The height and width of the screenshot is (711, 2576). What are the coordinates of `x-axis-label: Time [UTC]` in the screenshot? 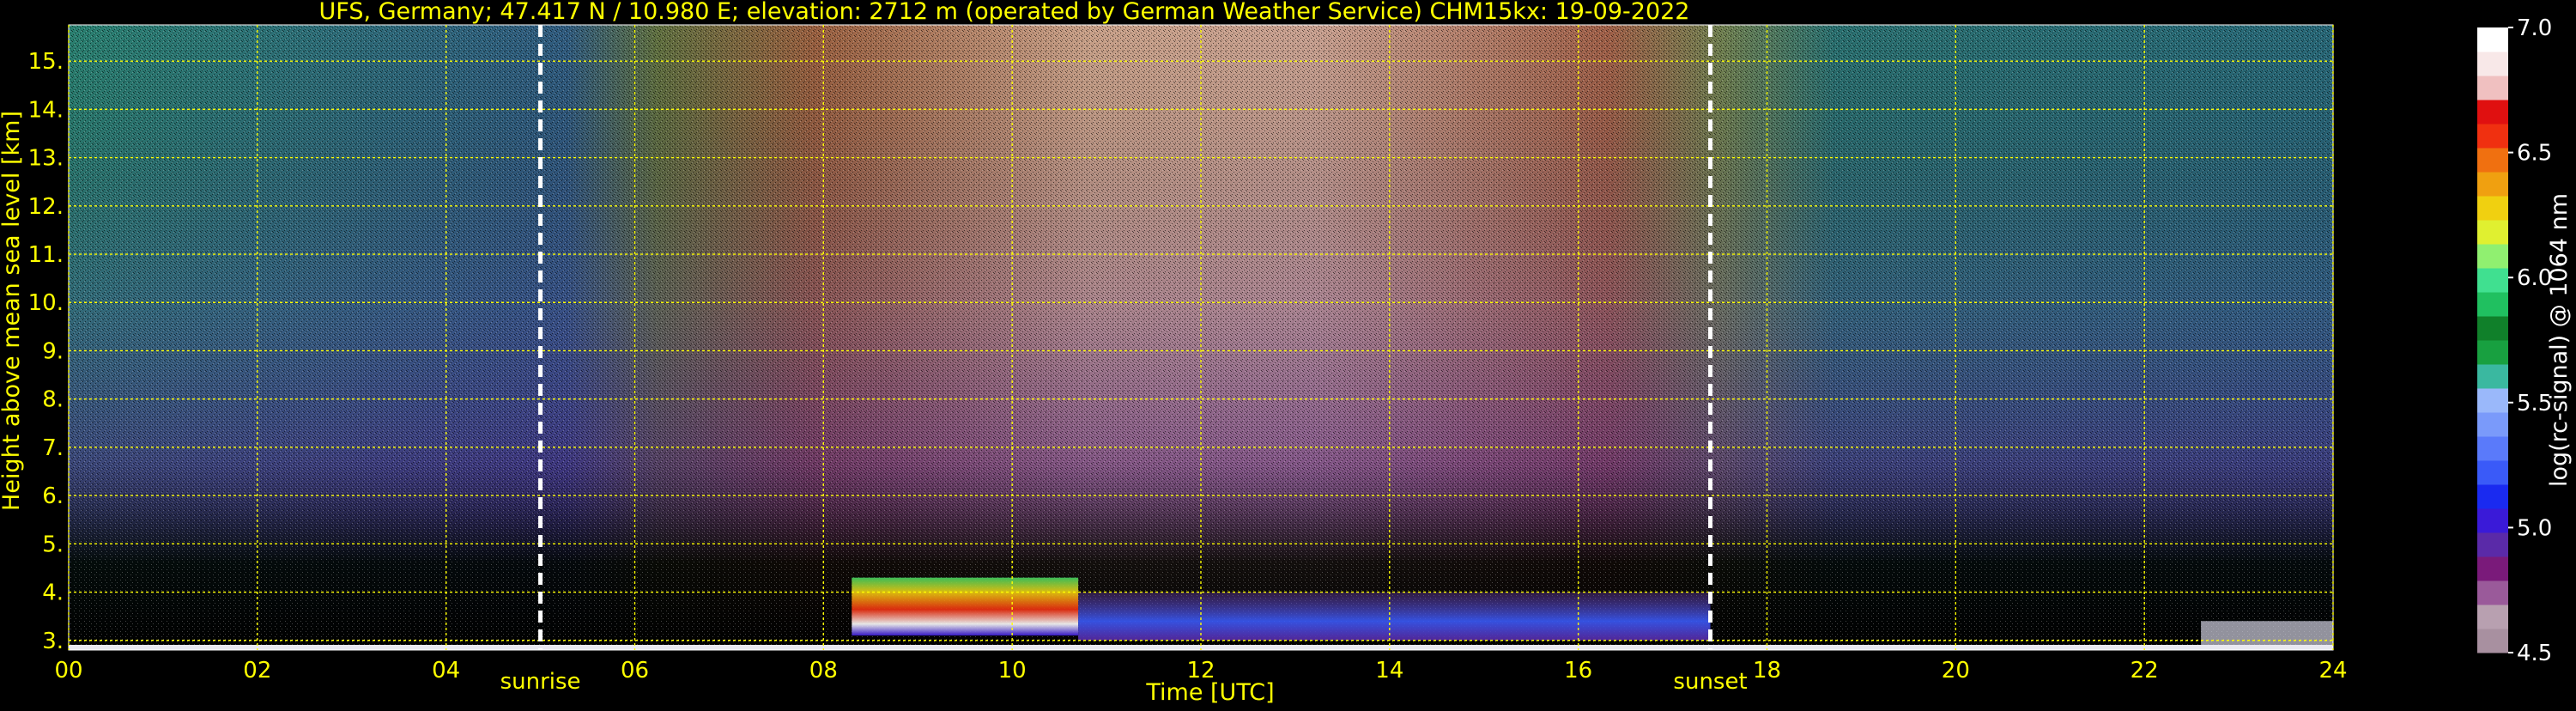 It's located at (1209, 692).